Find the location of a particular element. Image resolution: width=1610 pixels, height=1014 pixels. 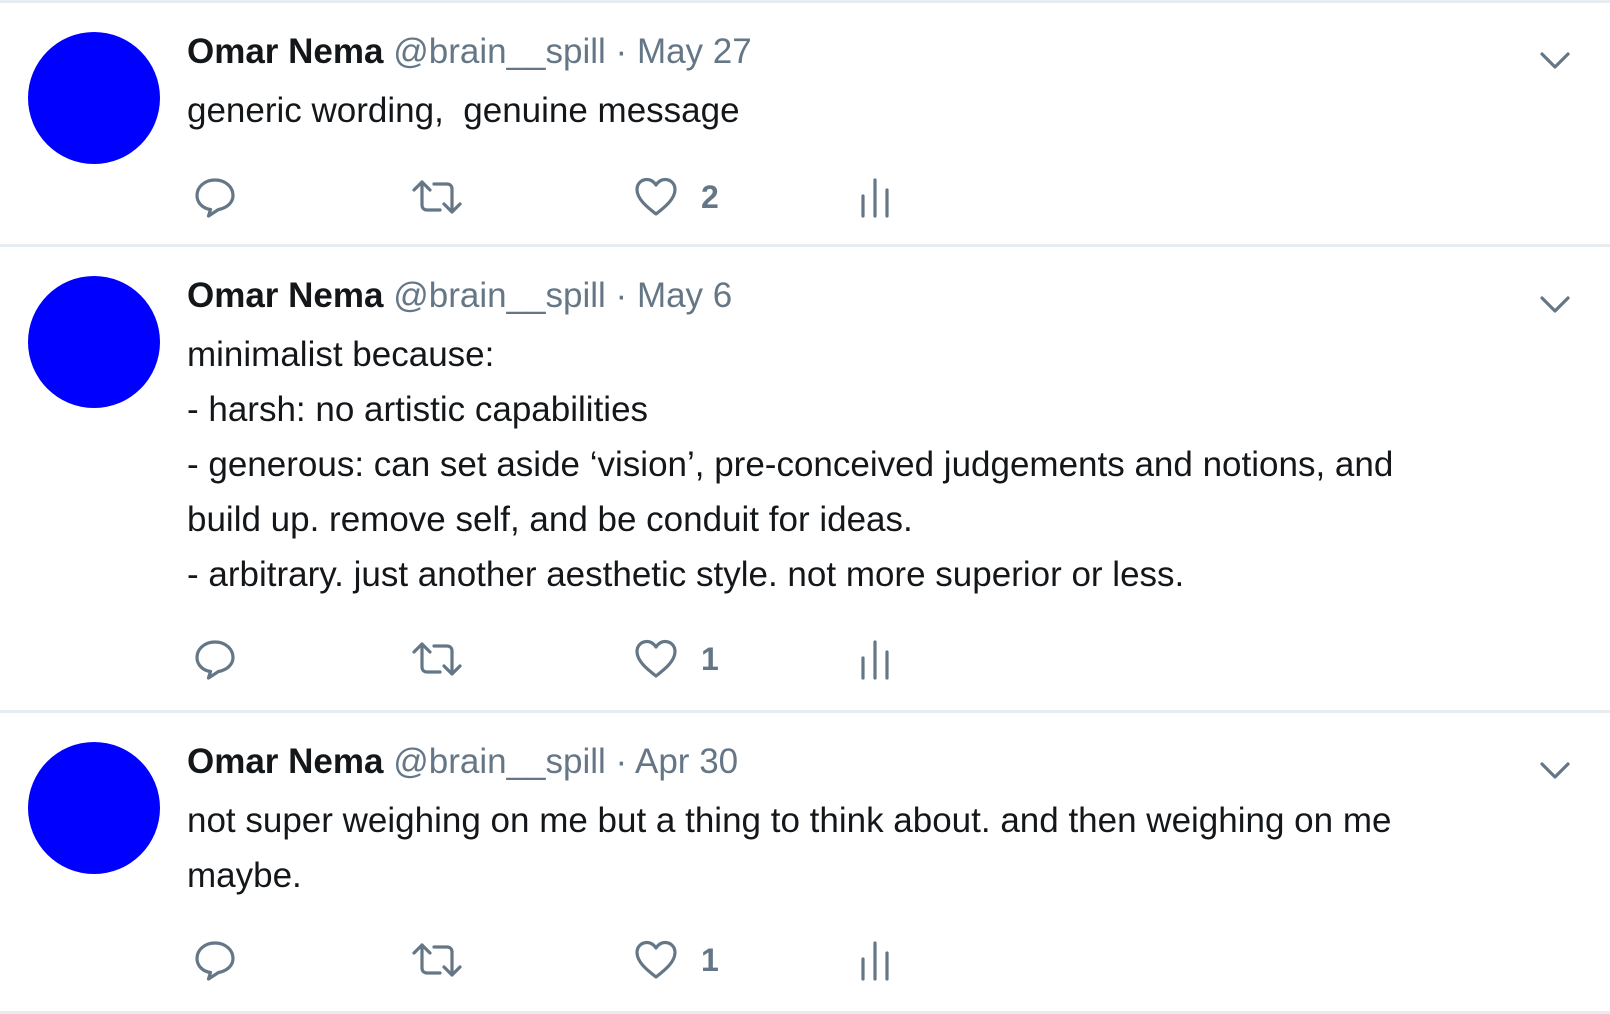

tweet-date: May 6 is located at coordinates (684, 295).